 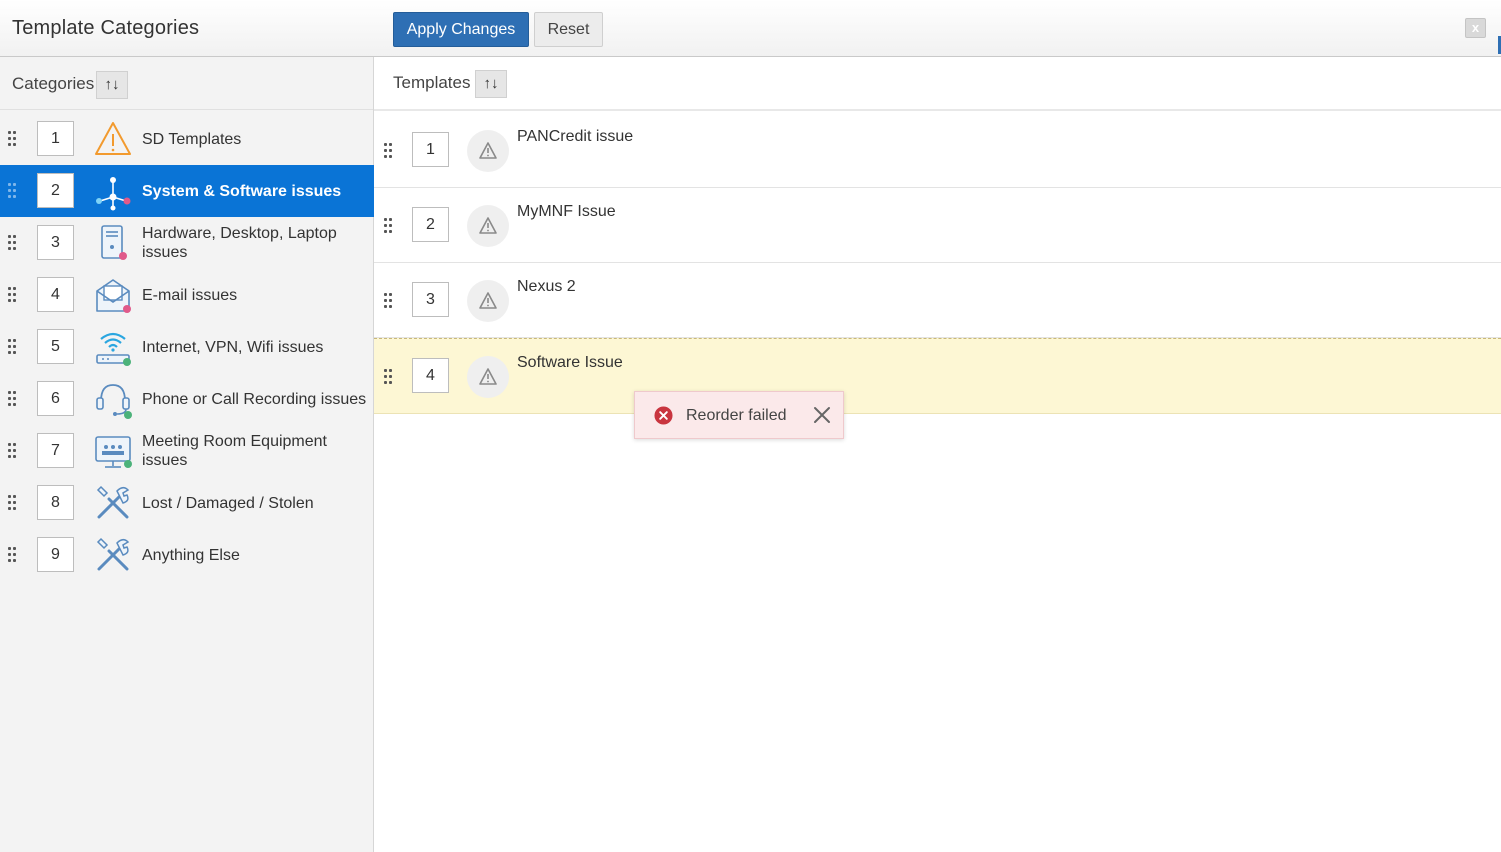 I want to click on phone-headset-icon, so click(x=113, y=399).